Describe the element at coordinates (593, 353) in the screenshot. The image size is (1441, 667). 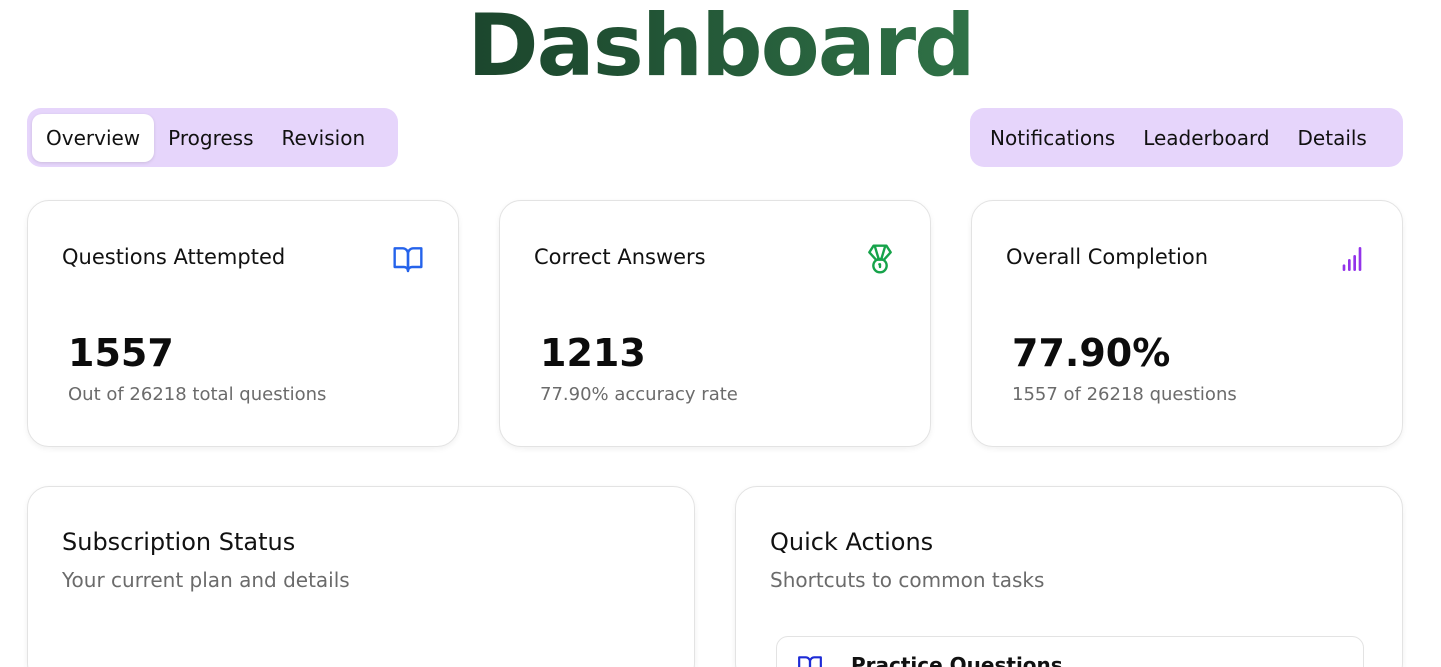
I see `stat-value: 1213` at that location.